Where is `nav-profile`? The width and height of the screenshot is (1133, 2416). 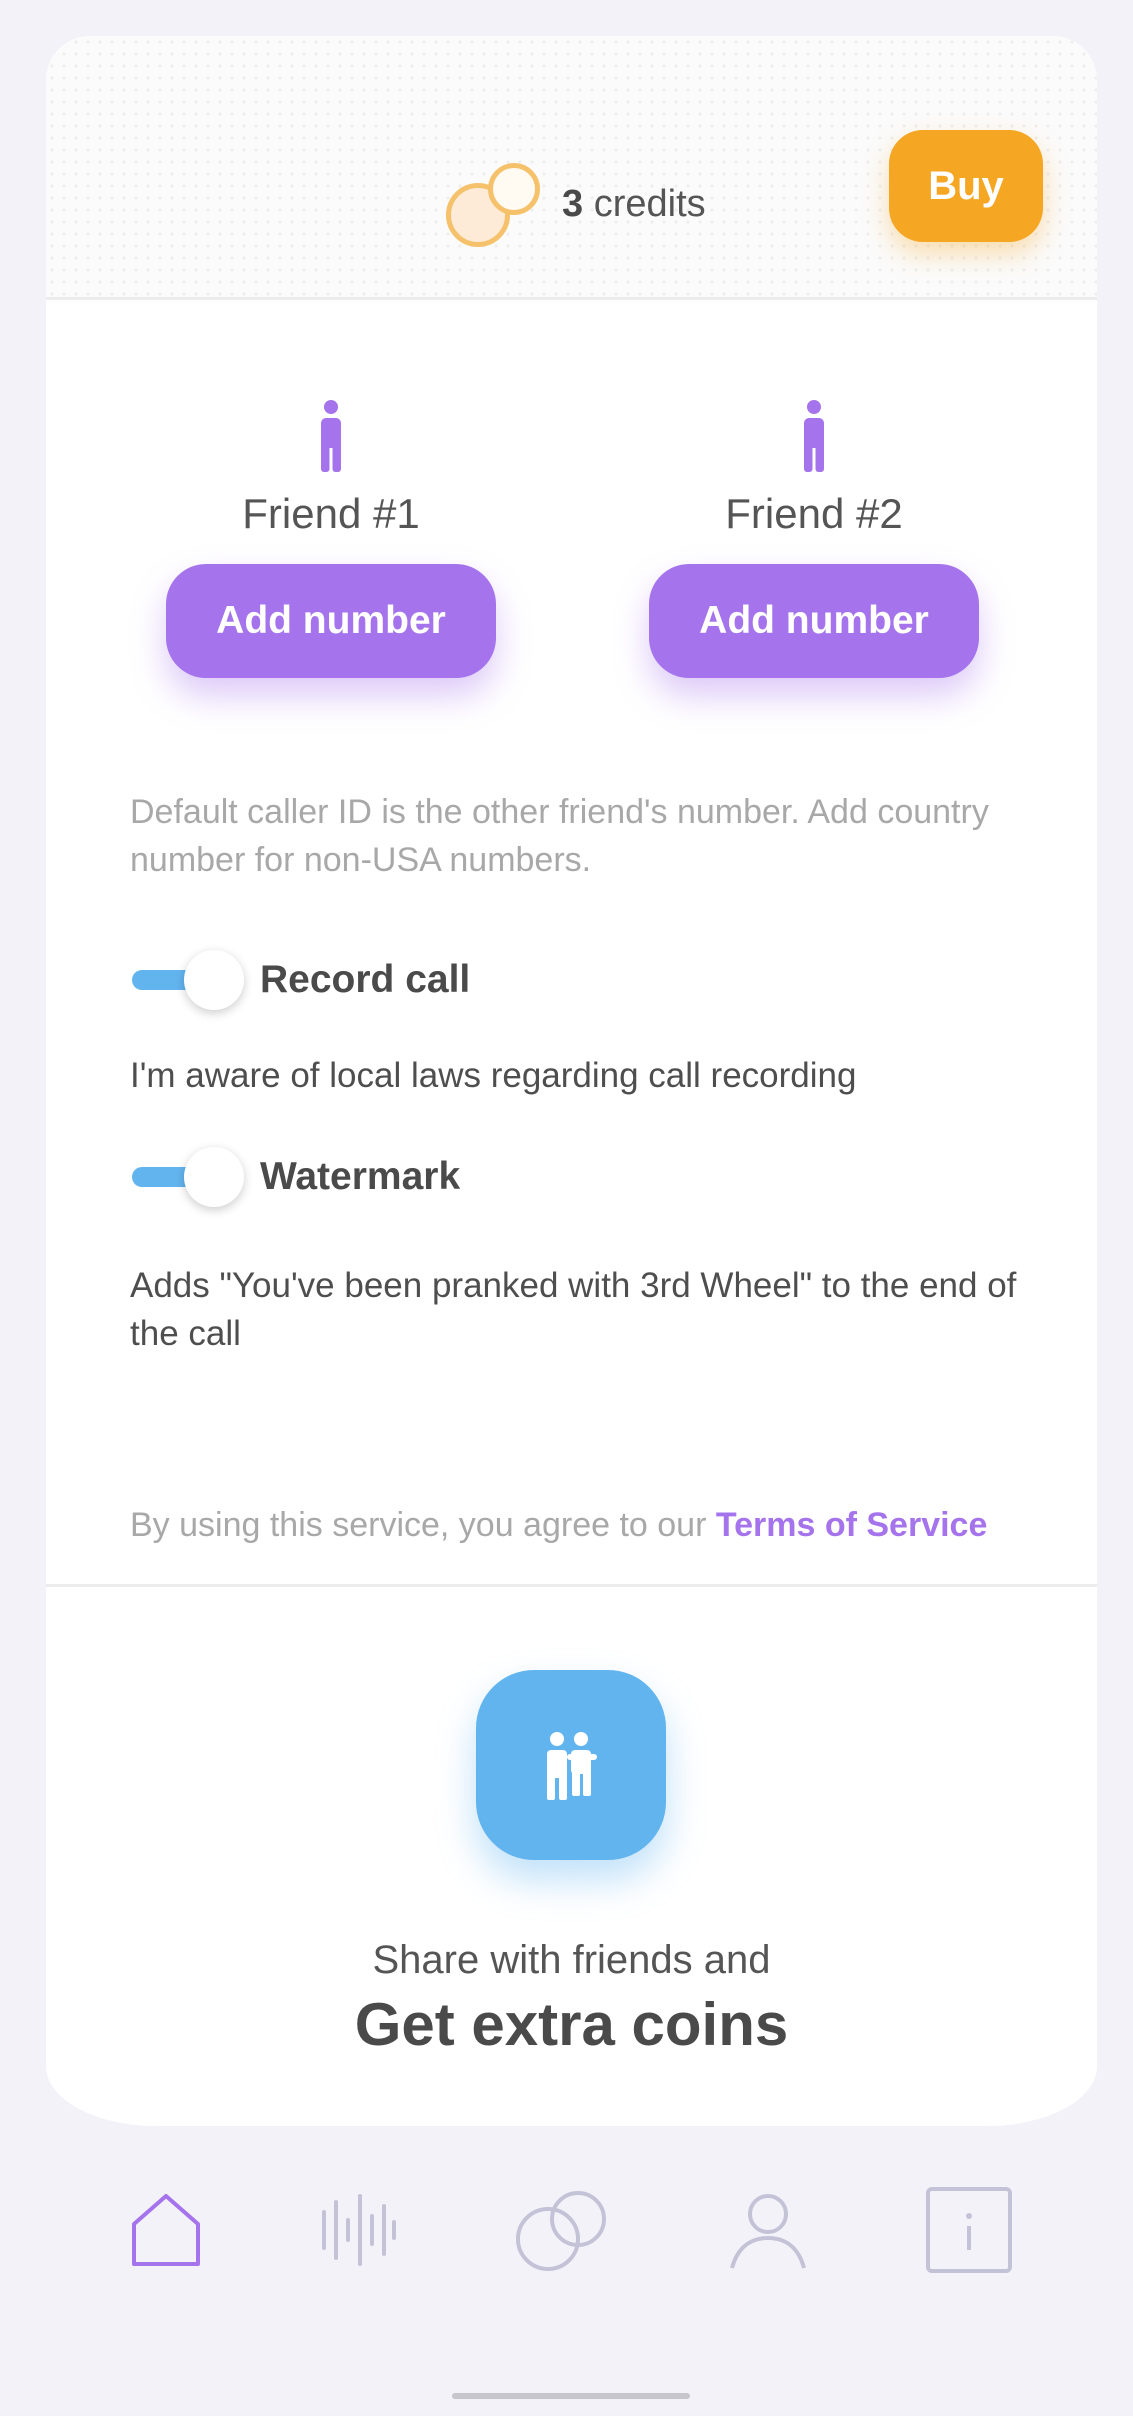 nav-profile is located at coordinates (768, 2230).